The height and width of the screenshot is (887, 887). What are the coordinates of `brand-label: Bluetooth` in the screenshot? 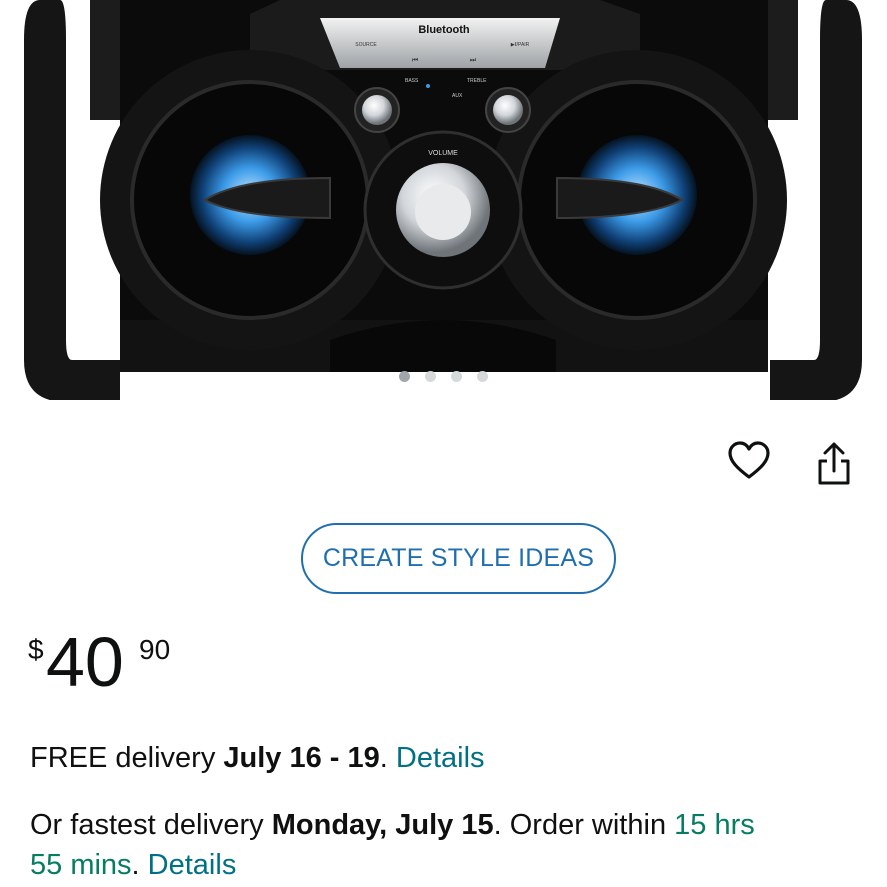 It's located at (444, 30).